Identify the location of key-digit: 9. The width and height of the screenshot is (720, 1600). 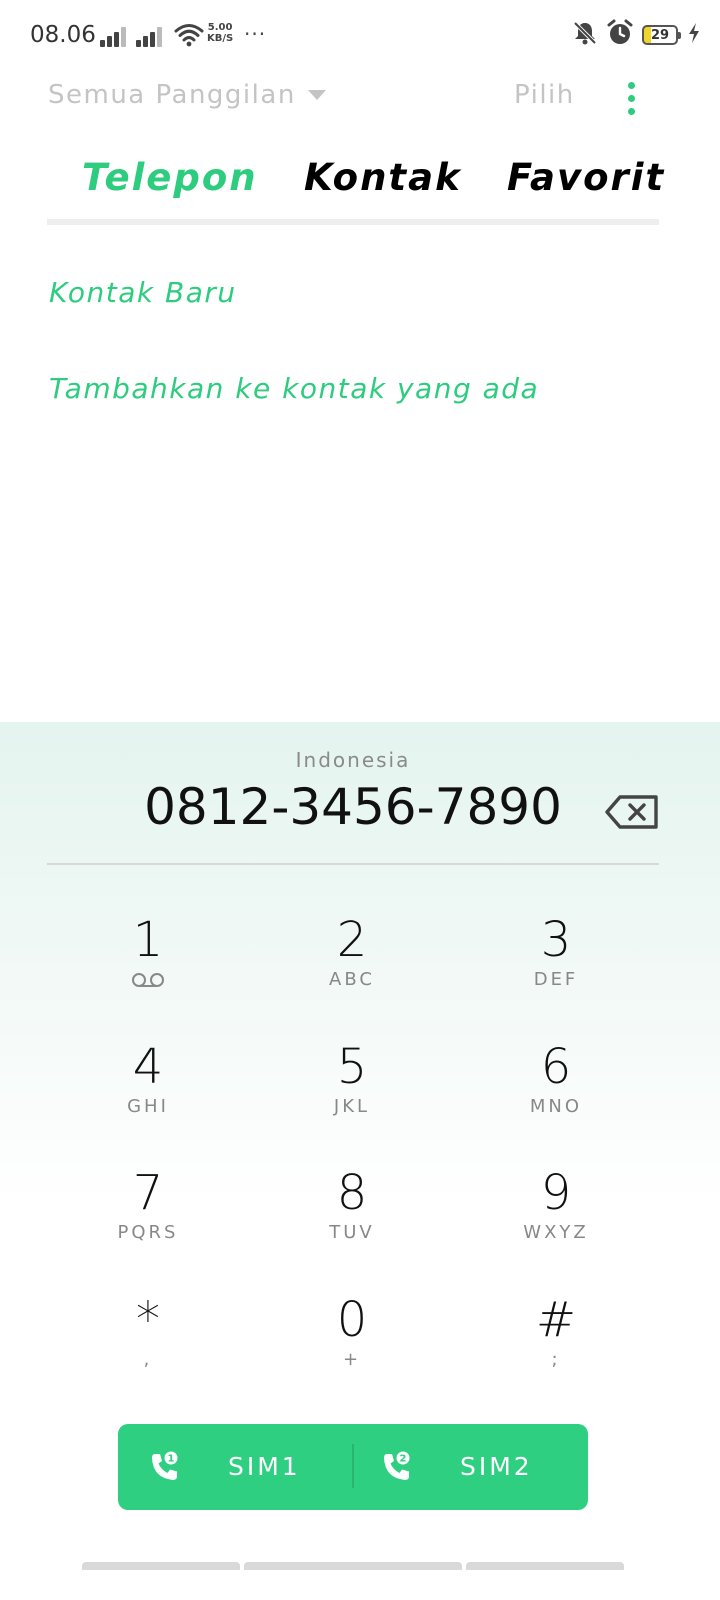
(556, 1193).